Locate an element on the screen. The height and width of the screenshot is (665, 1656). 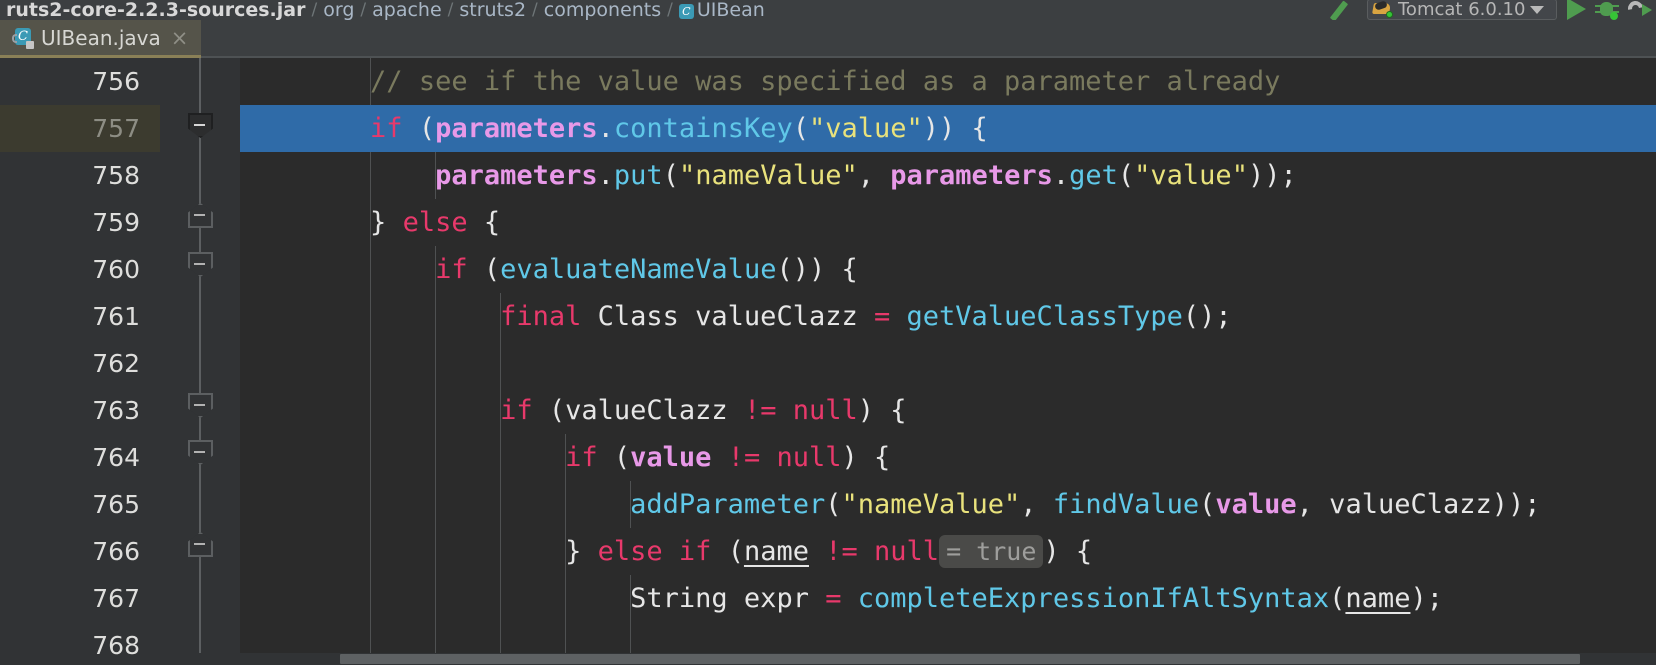
close-icon: × is located at coordinates (178, 37).